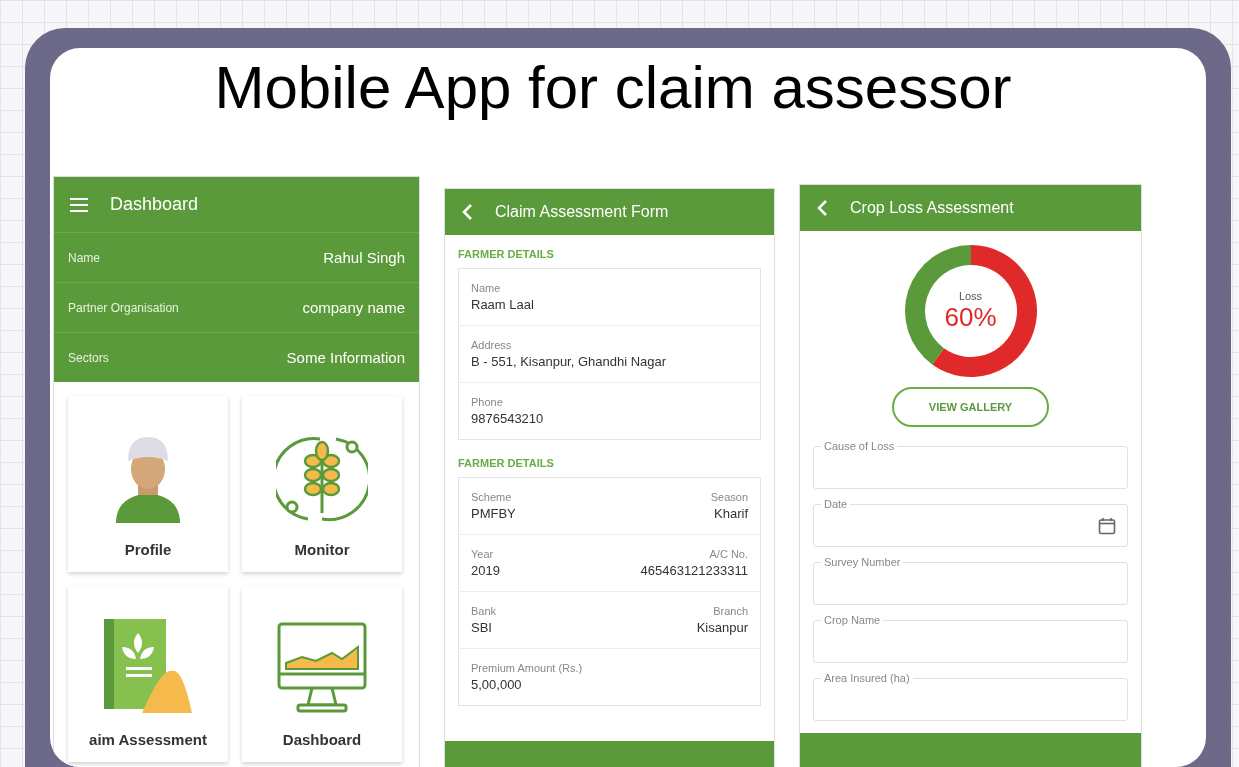 The image size is (1239, 767). I want to click on loss-label: Loss, so click(970, 295).